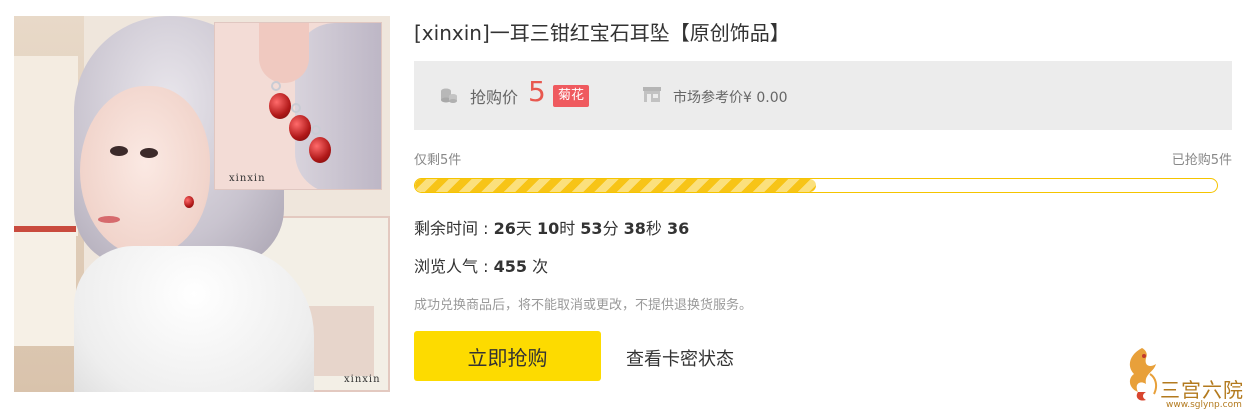  What do you see at coordinates (678, 228) in the screenshot?
I see `countdown-ticks: 36` at bounding box center [678, 228].